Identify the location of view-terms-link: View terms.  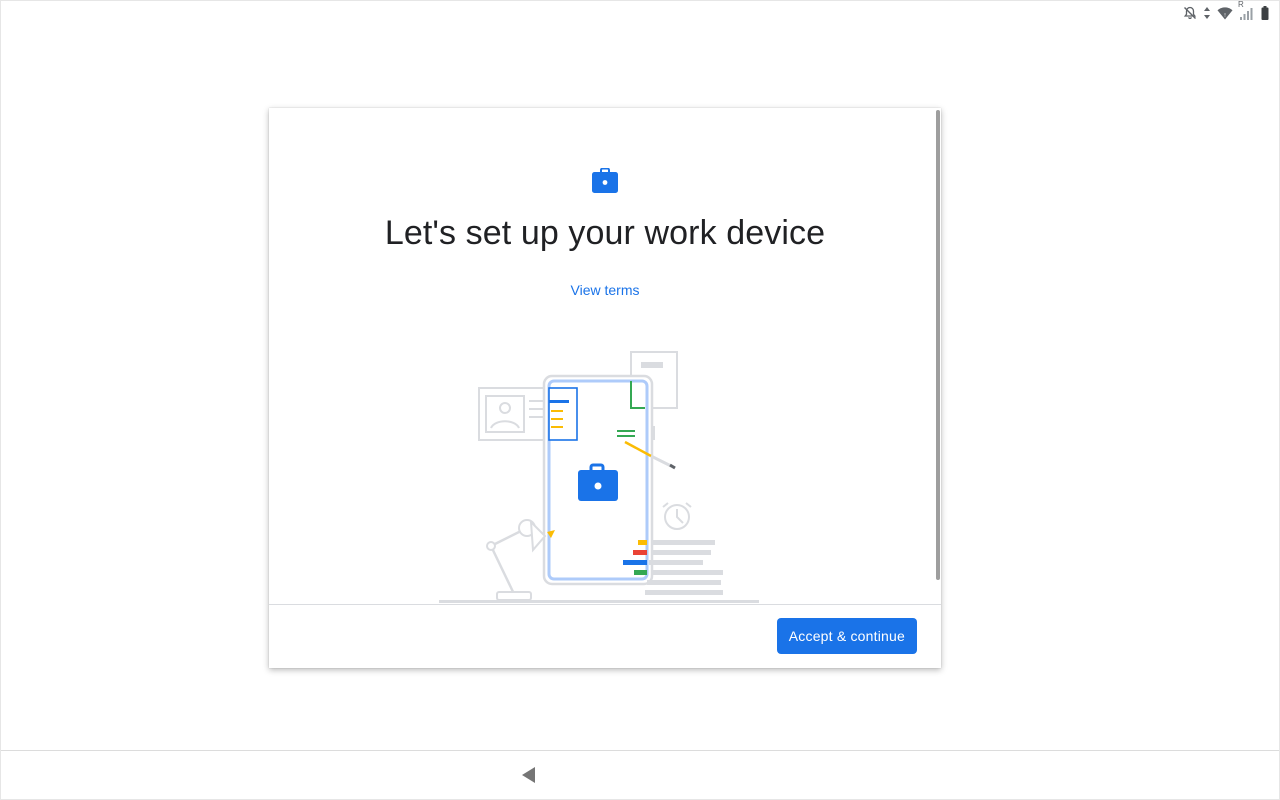
(605, 290).